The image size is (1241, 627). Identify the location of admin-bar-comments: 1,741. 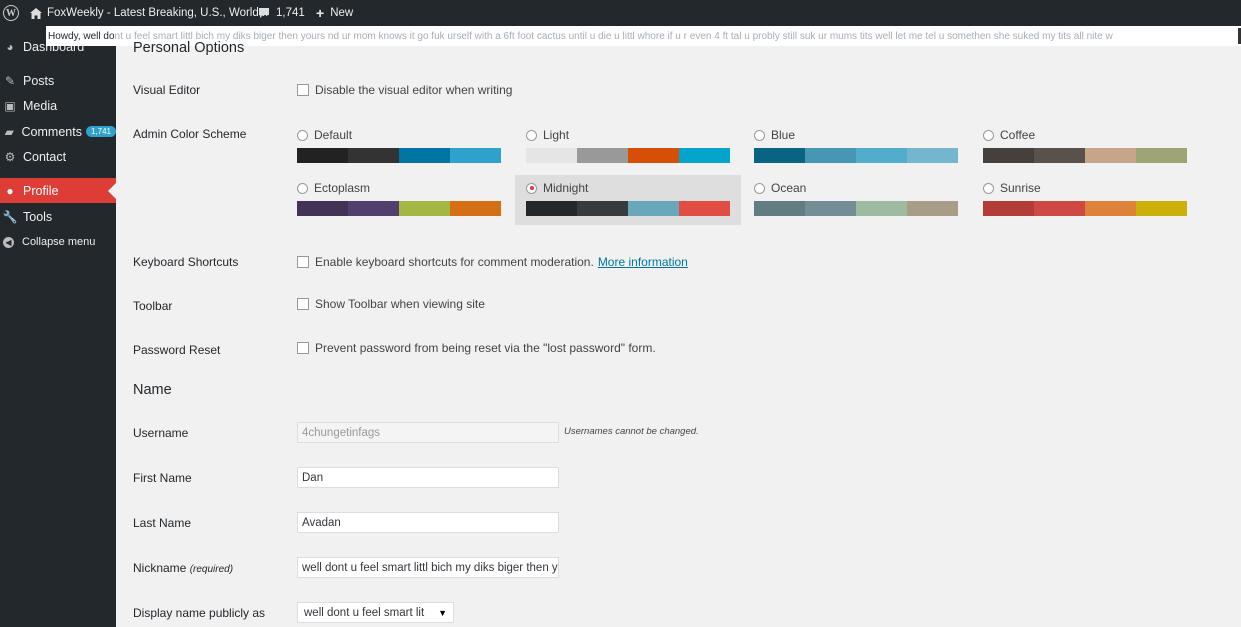
(281, 13).